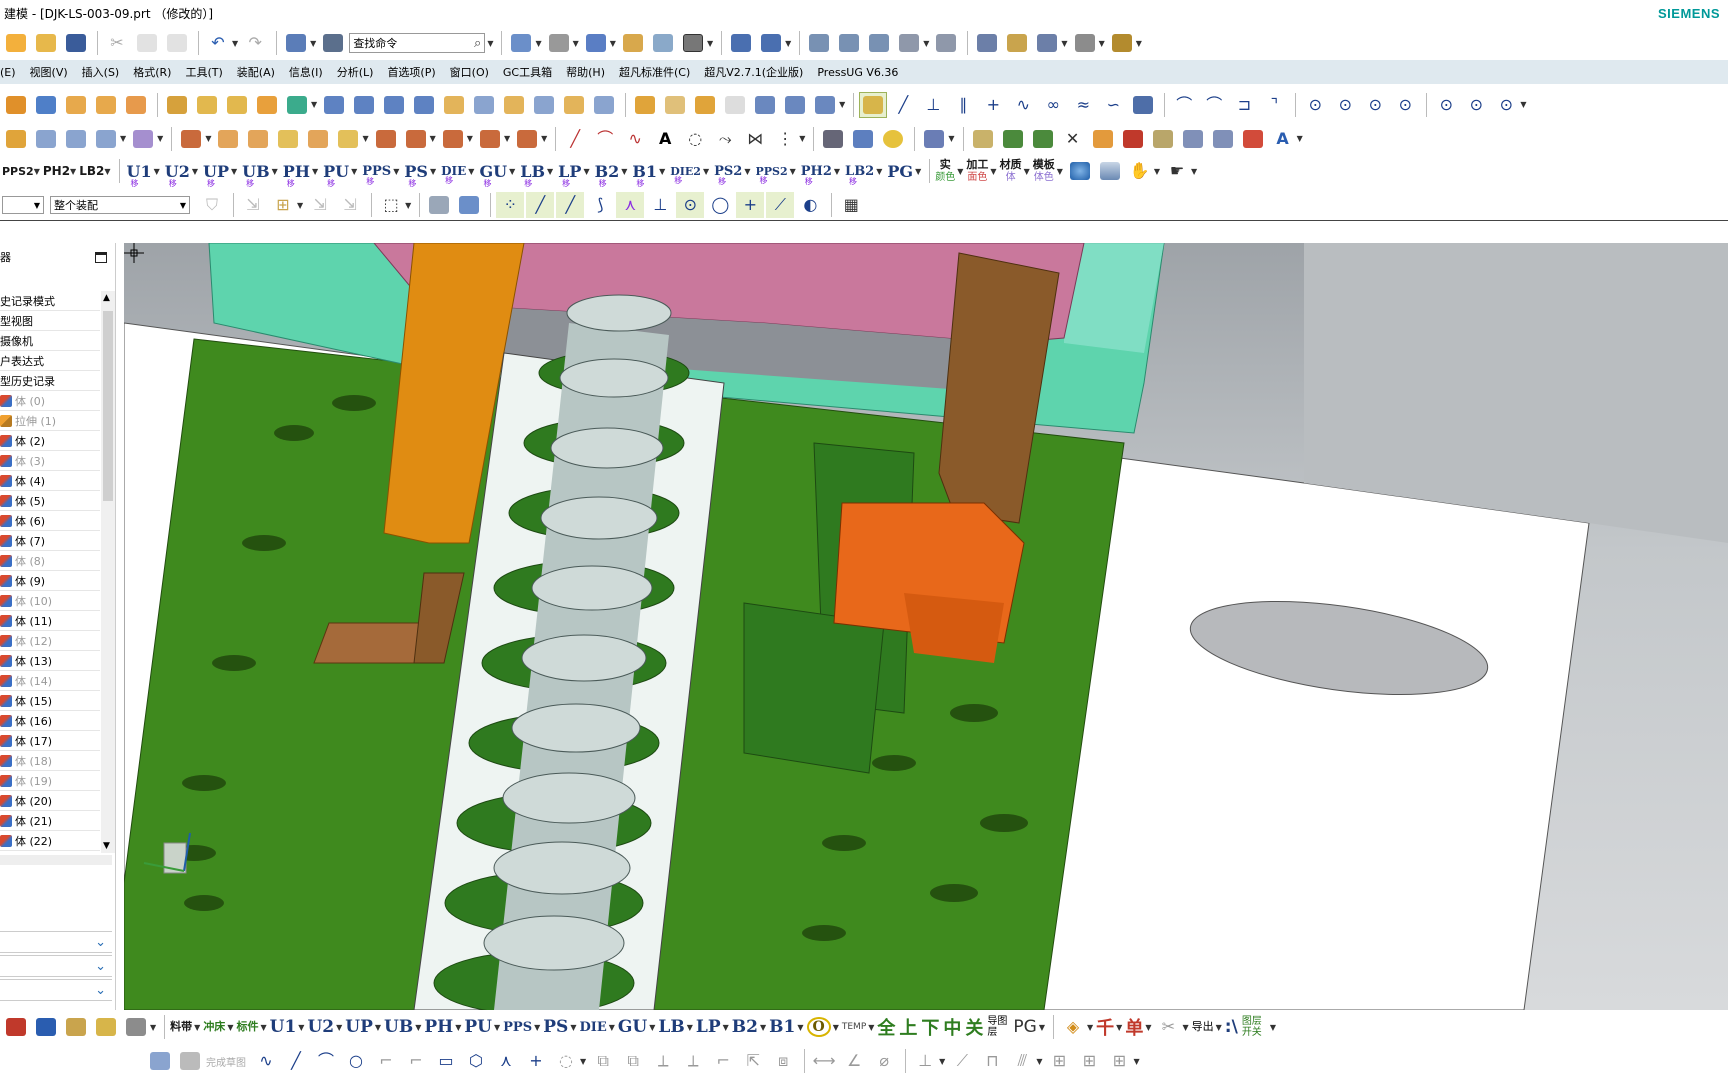 This screenshot has width=1728, height=1080. Describe the element at coordinates (569, 175) in the screenshot. I see `lp-move-button: LP 移` at that location.